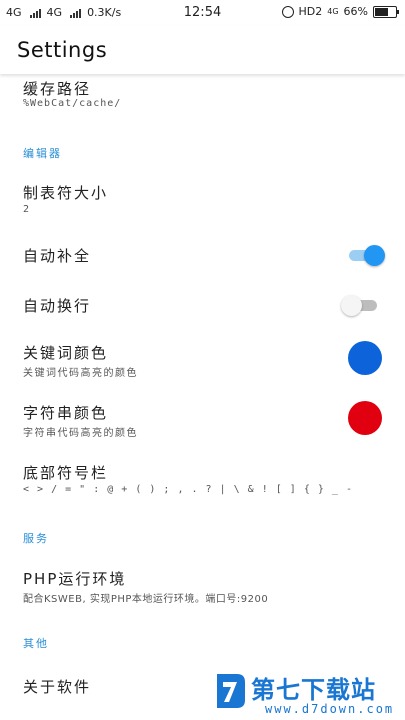  What do you see at coordinates (57, 256) in the screenshot?
I see `setting-title: 自动补全` at bounding box center [57, 256].